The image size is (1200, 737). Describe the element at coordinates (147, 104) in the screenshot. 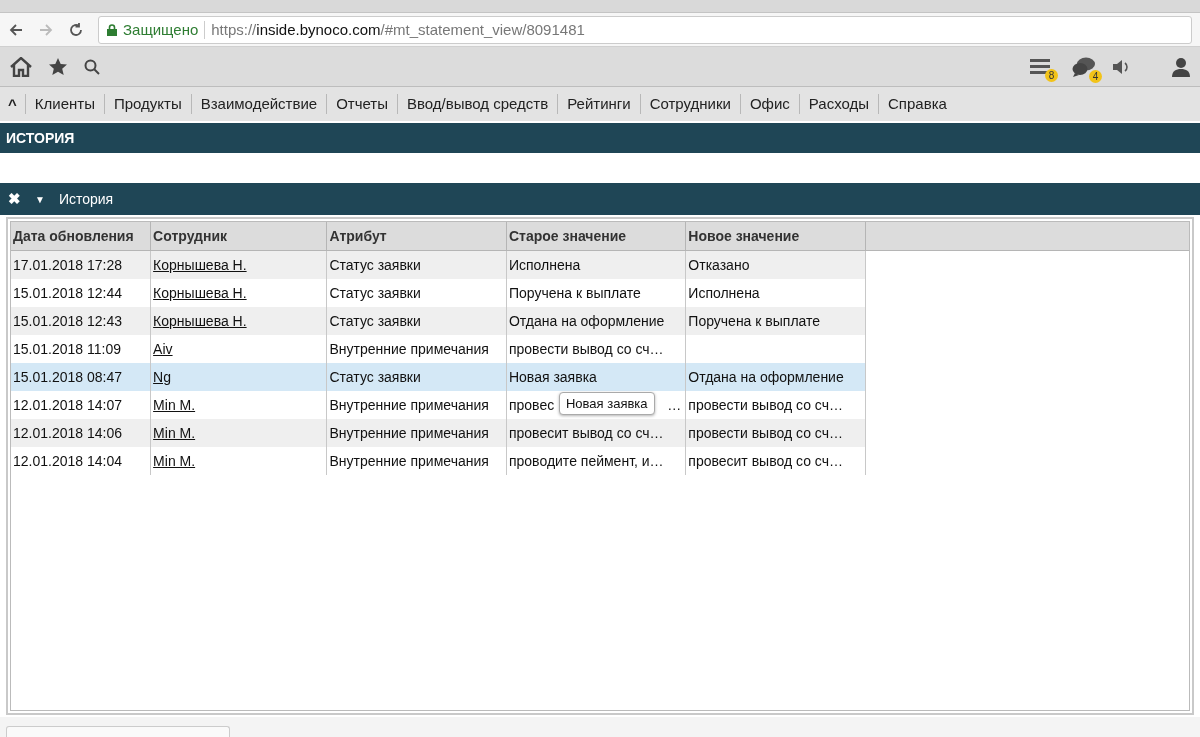

I see `menu-item: Продукты` at that location.